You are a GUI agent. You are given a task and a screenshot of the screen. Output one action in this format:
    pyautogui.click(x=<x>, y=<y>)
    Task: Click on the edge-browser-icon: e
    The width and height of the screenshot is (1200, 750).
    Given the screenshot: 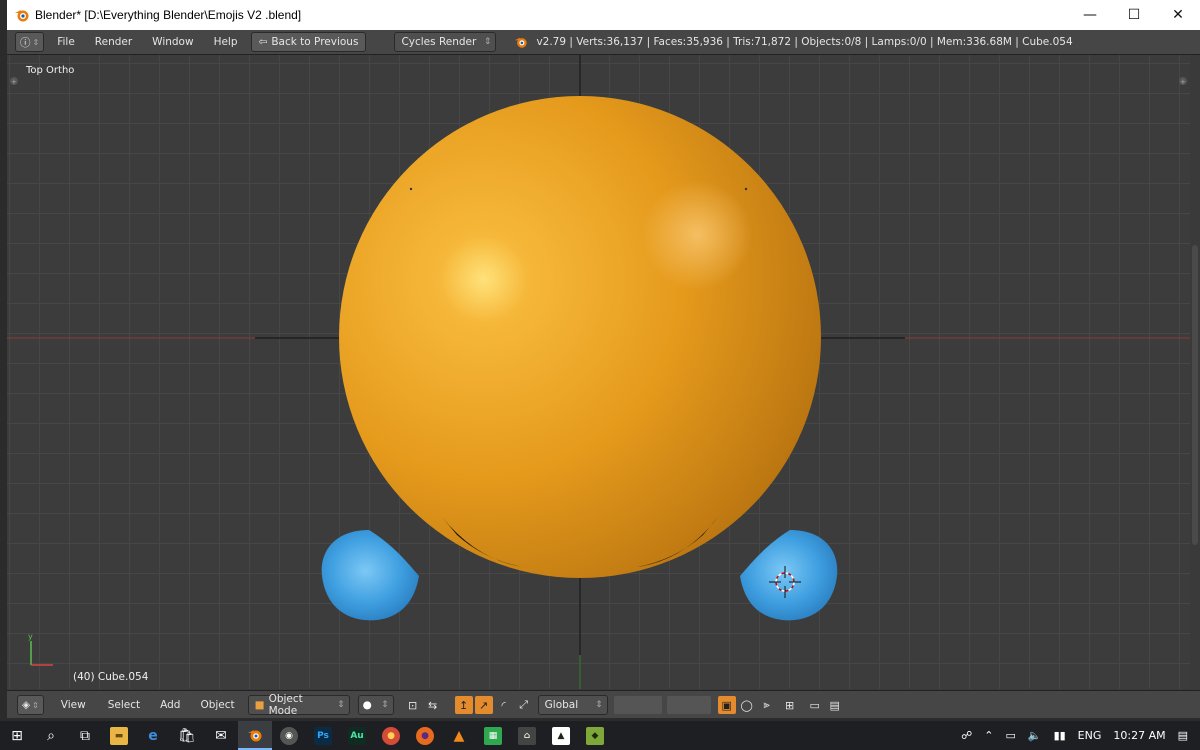 What is the action you would take?
    pyautogui.click(x=153, y=735)
    